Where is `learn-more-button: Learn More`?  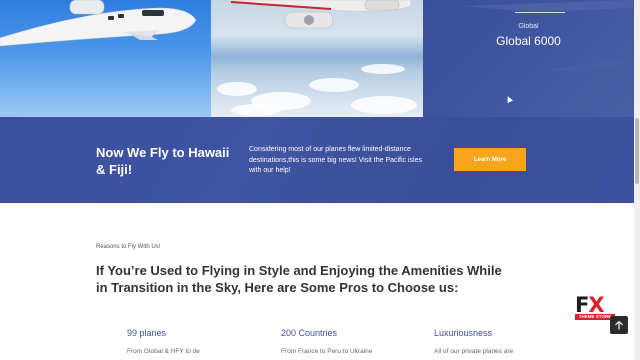
learn-more-button: Learn More is located at coordinates (490, 159).